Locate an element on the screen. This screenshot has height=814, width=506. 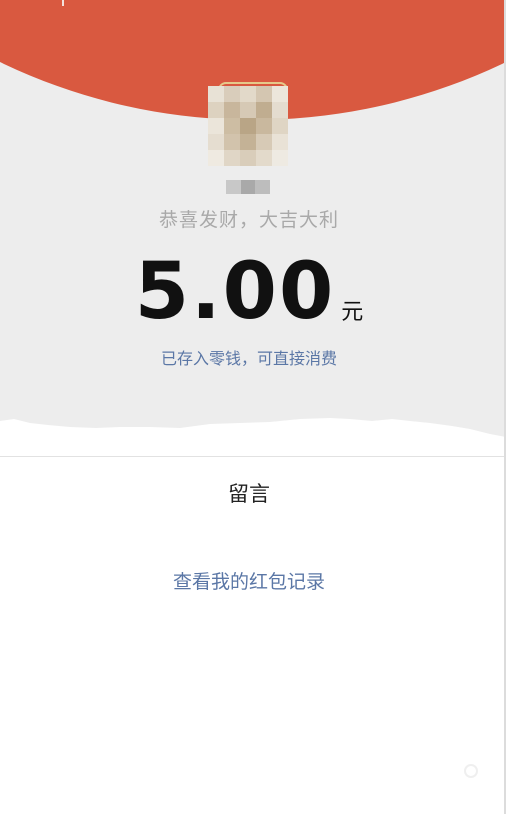
amount-row: 5.00 元 is located at coordinates (249, 292).